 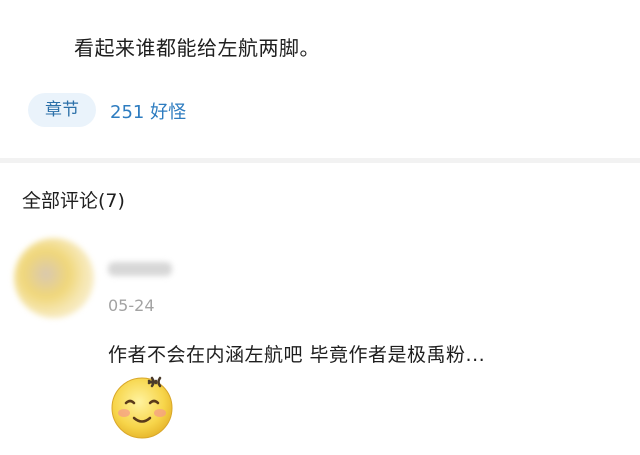 What do you see at coordinates (54, 278) in the screenshot?
I see `avatar` at bounding box center [54, 278].